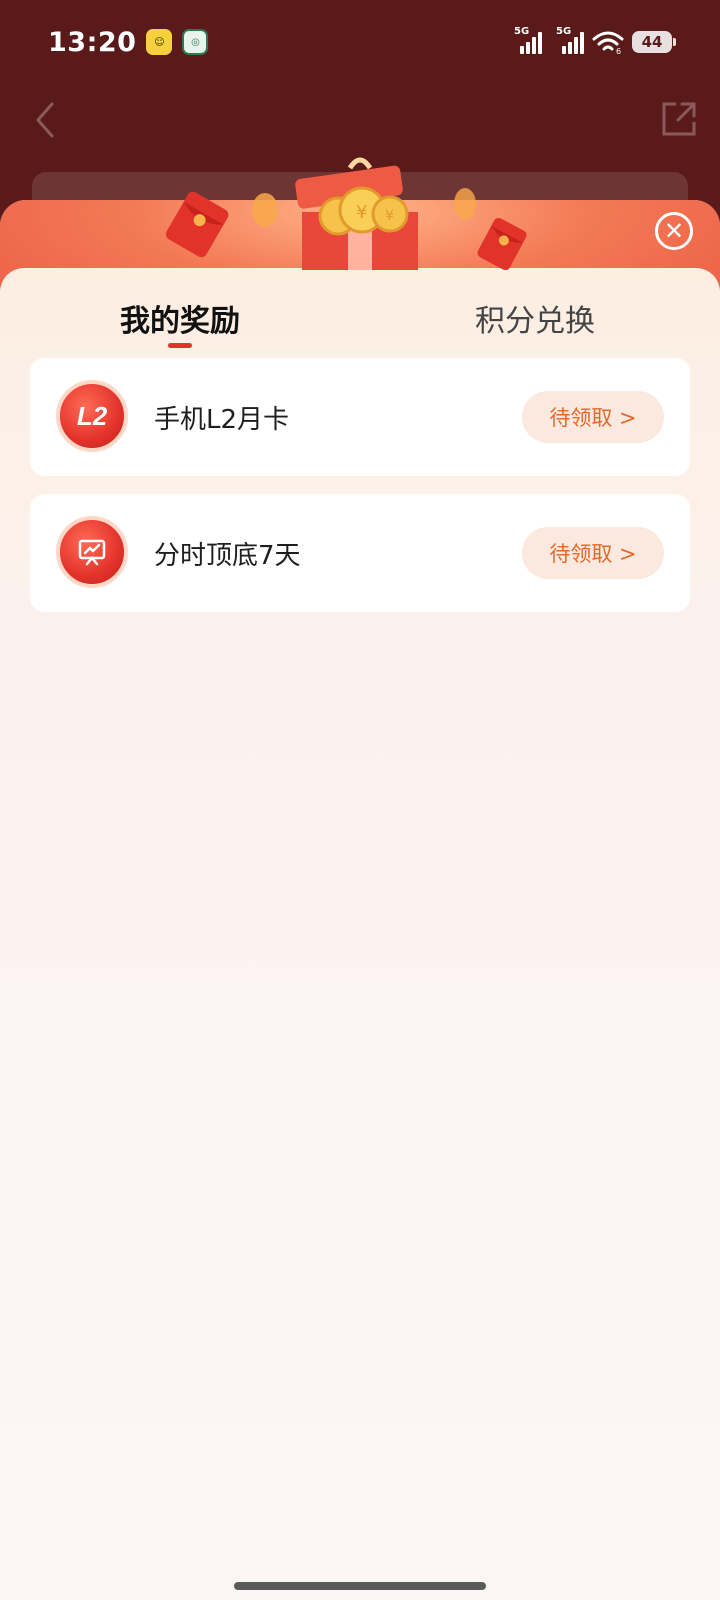 The image size is (720, 1600). Describe the element at coordinates (360, 323) in the screenshot. I see `tab-bar: 我的奖励 积分兑换` at that location.